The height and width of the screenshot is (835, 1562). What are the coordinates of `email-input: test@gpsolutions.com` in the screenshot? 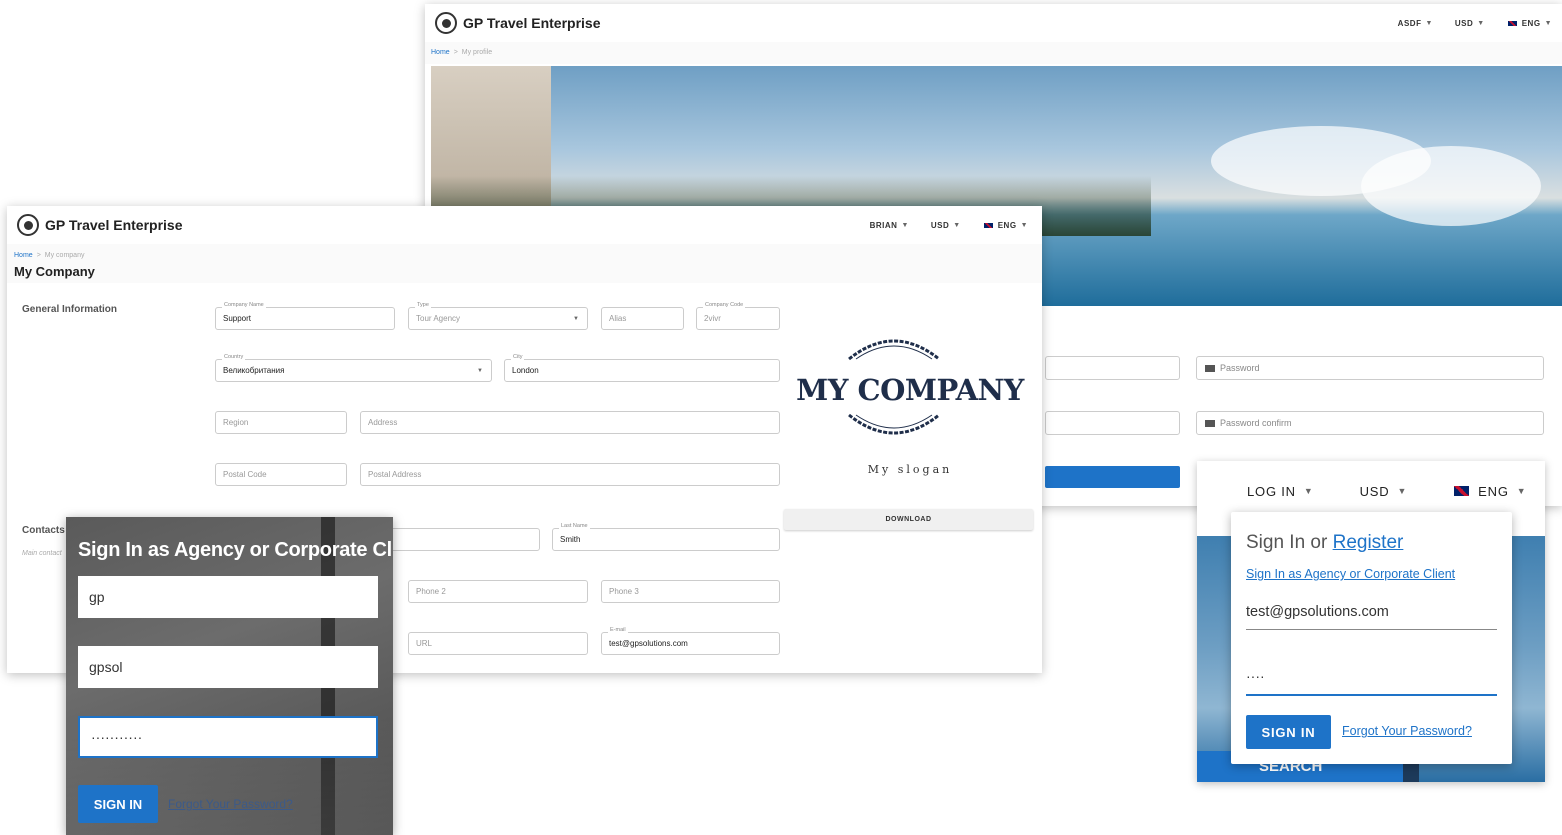 It's located at (1371, 617).